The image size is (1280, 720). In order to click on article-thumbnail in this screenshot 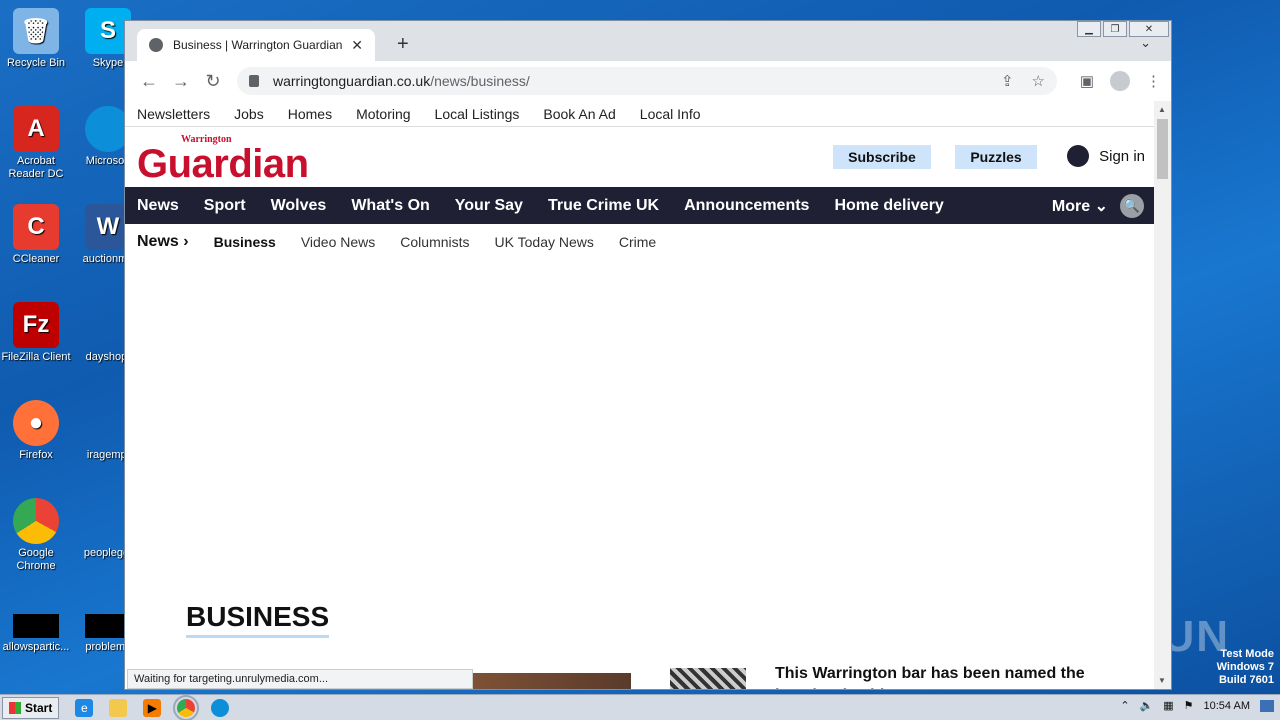, I will do `click(708, 678)`.